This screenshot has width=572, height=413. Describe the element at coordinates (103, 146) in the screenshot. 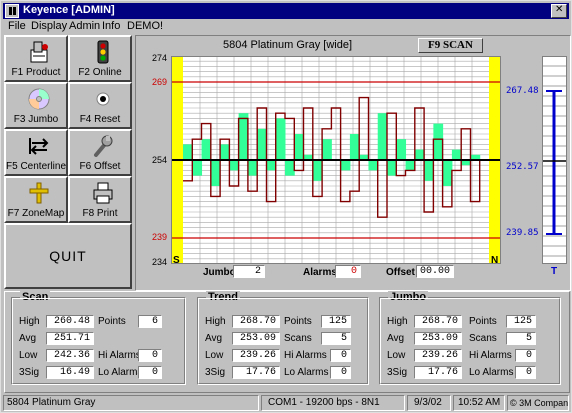

I see `wrench-icon` at that location.